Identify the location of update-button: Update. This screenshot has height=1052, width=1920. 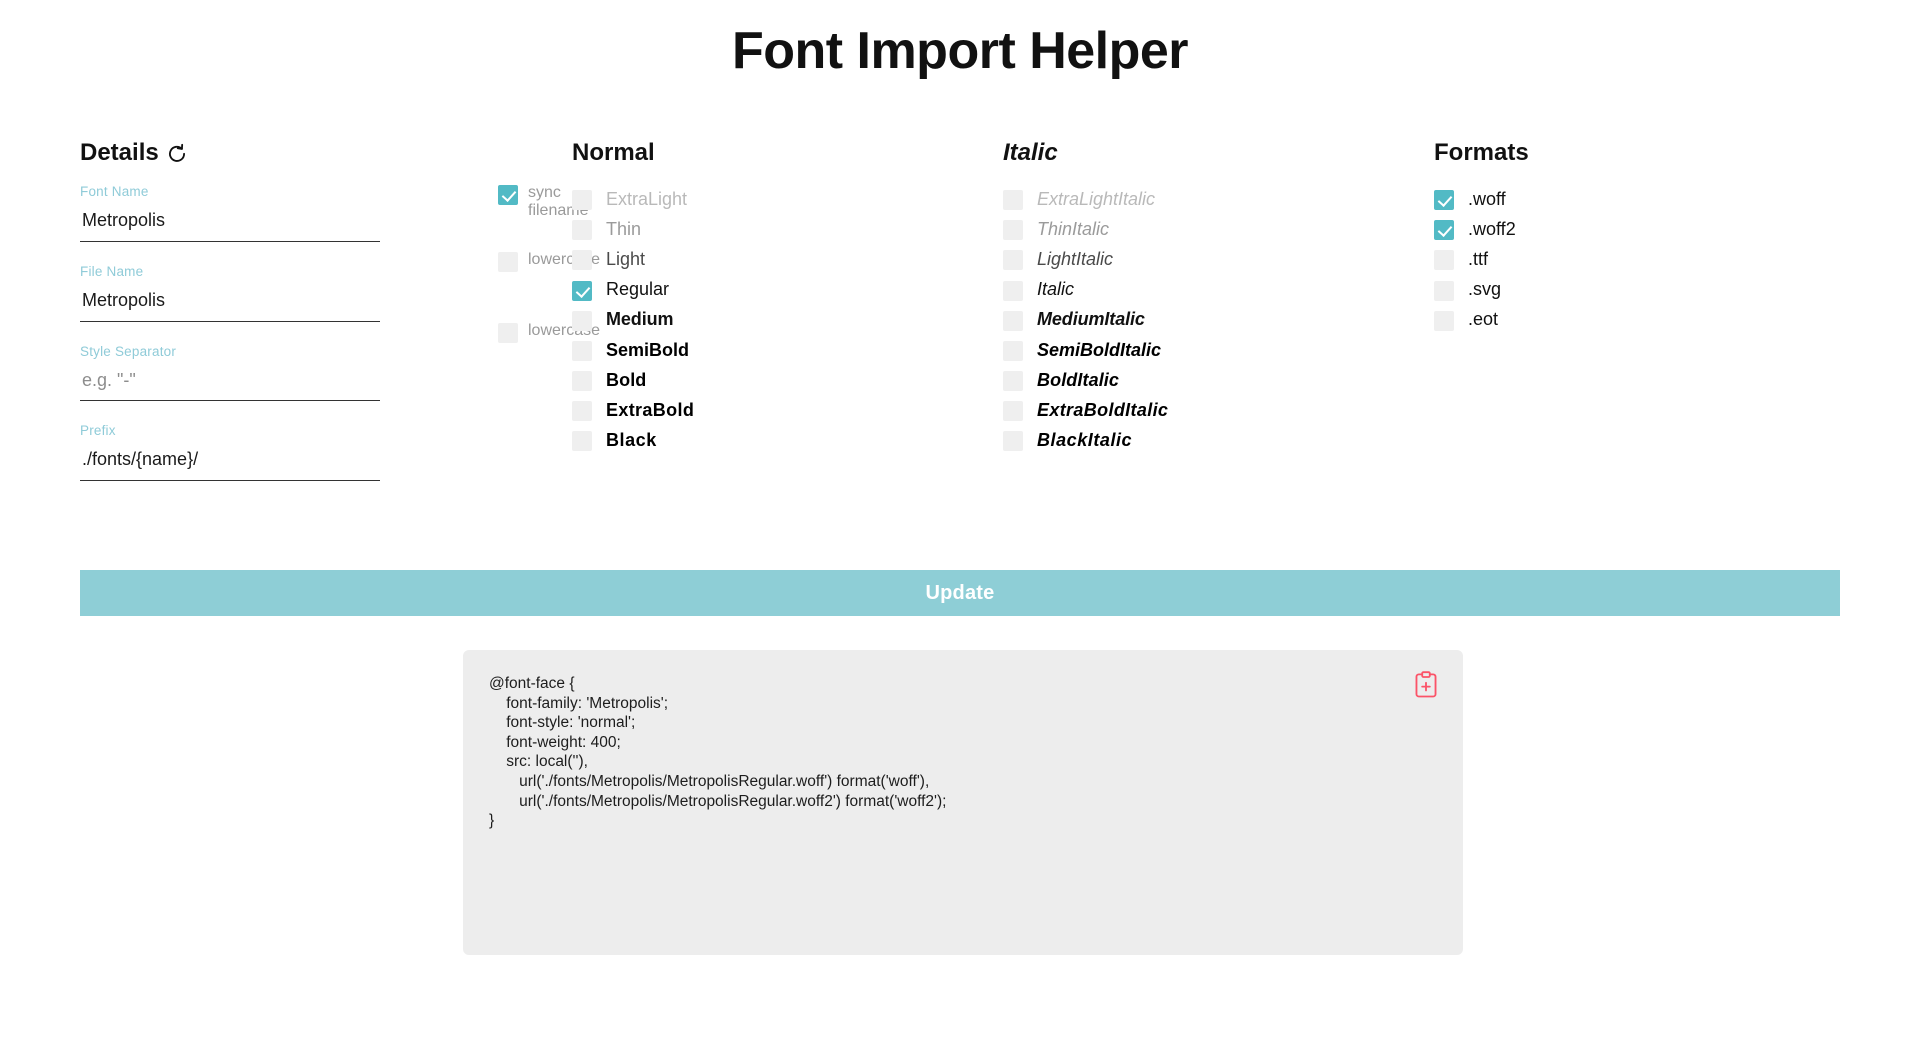
(960, 593).